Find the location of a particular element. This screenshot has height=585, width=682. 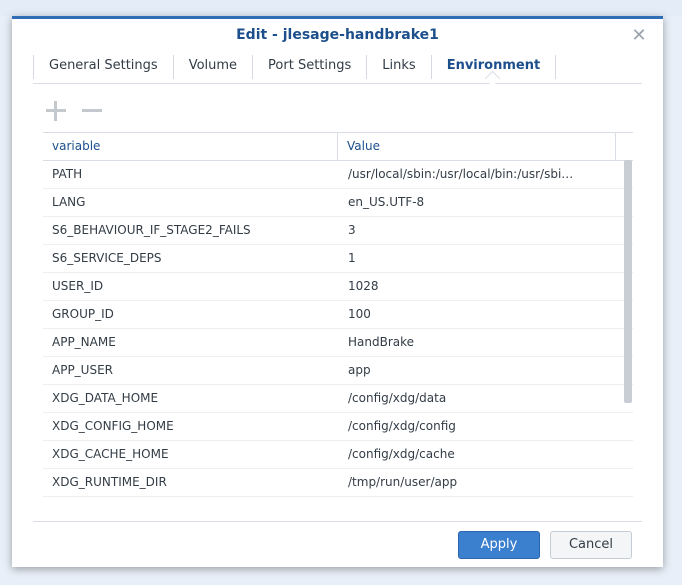

cell-variable: LANG is located at coordinates (190, 202).